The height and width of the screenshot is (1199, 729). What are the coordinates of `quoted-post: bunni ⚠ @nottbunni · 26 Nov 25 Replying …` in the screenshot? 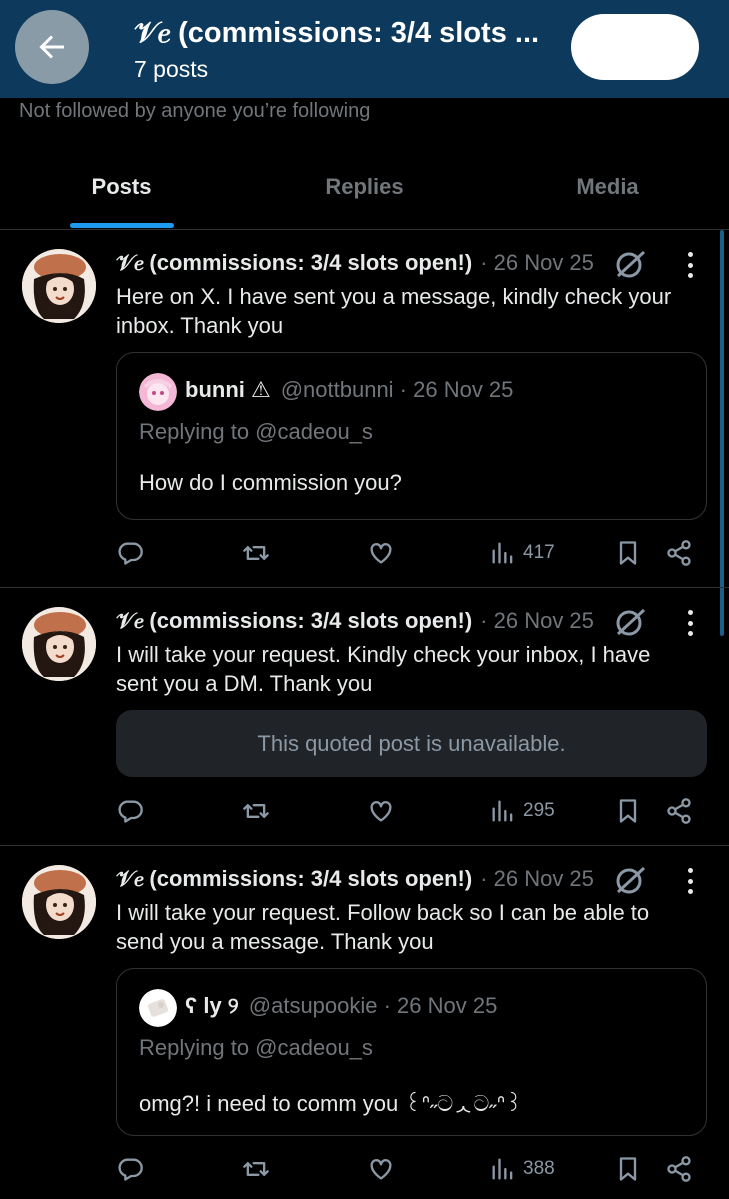 It's located at (411, 436).